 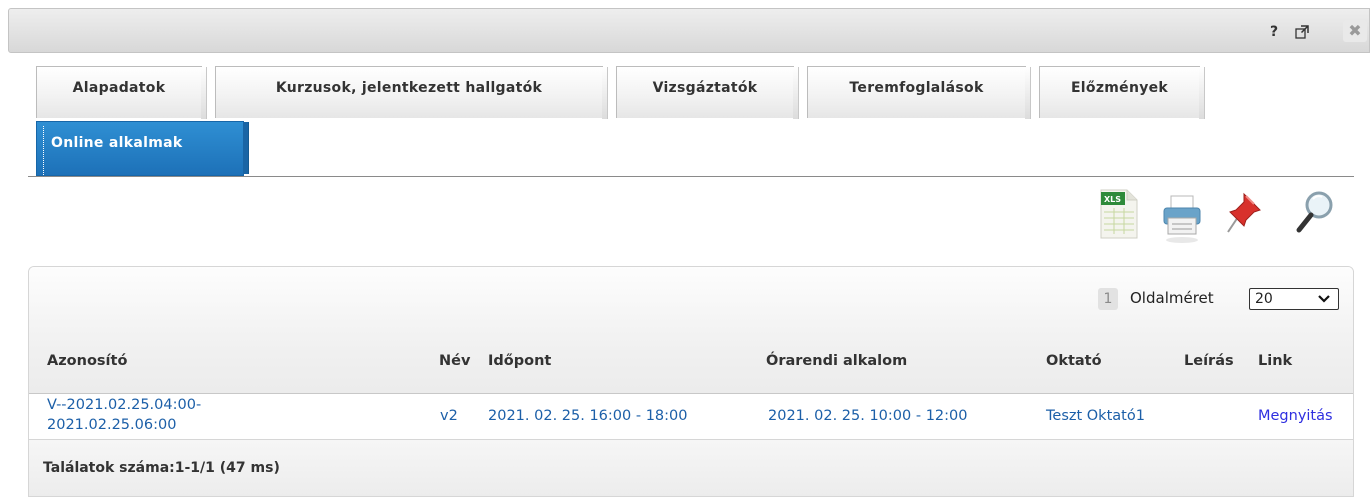 I want to click on tab-label: Teremfoglalások, so click(x=916, y=88).